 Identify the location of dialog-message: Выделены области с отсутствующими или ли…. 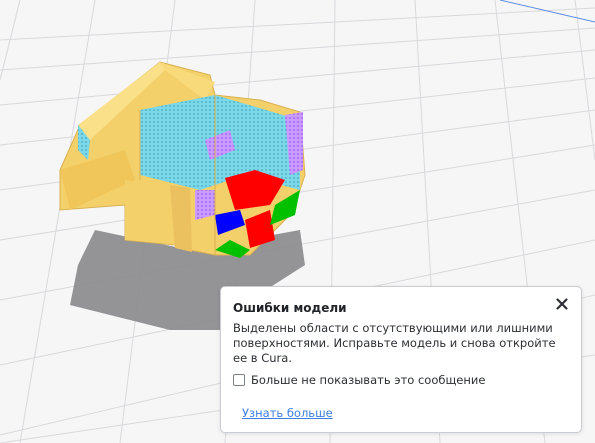
(394, 343).